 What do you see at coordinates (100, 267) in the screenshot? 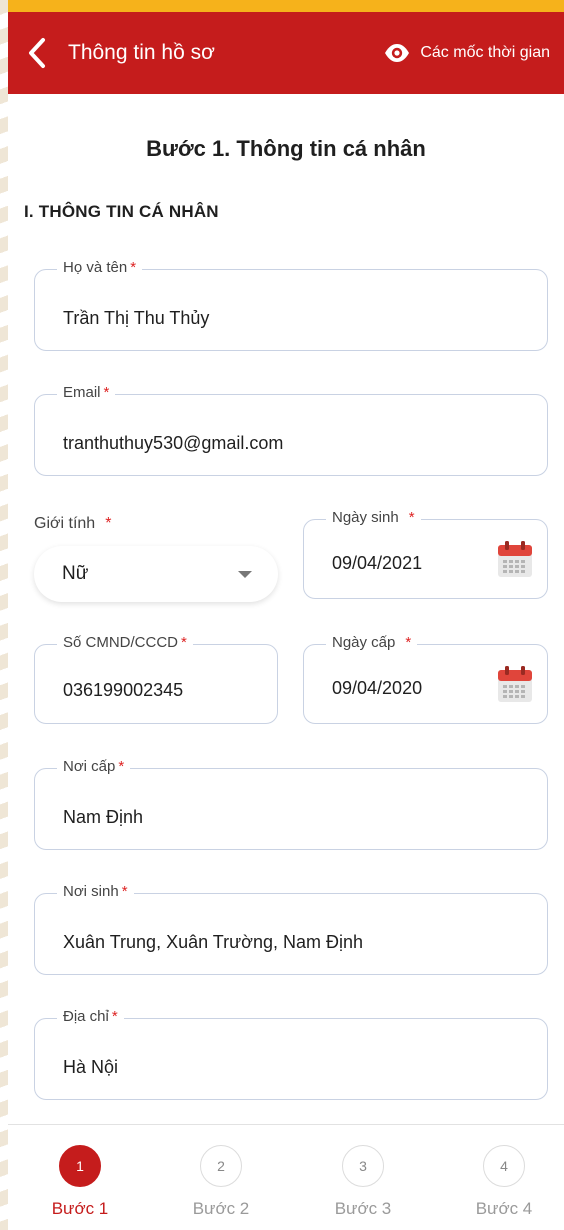
I see `full-name-label: Họ và tên *` at bounding box center [100, 267].